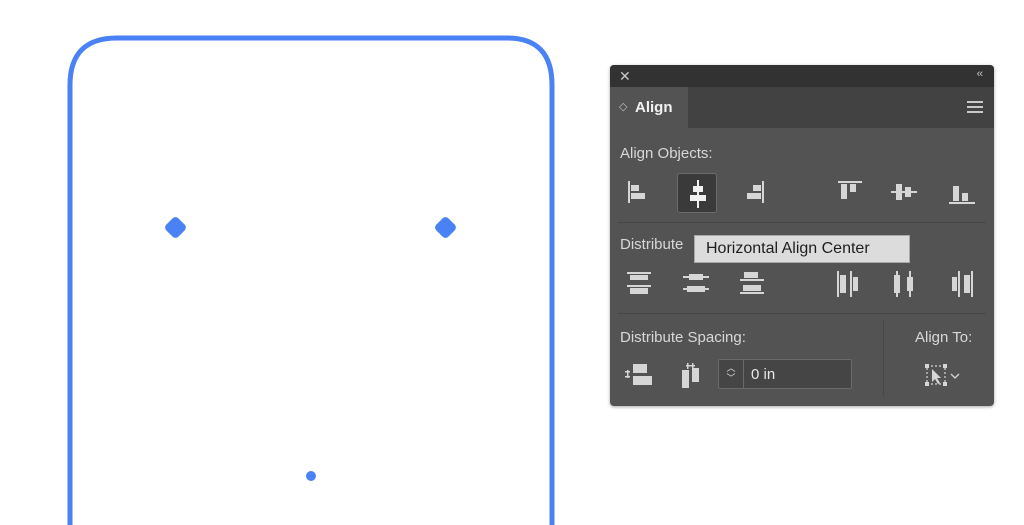 The width and height of the screenshot is (1024, 525). I want to click on align-to-dropdown, so click(944, 376).